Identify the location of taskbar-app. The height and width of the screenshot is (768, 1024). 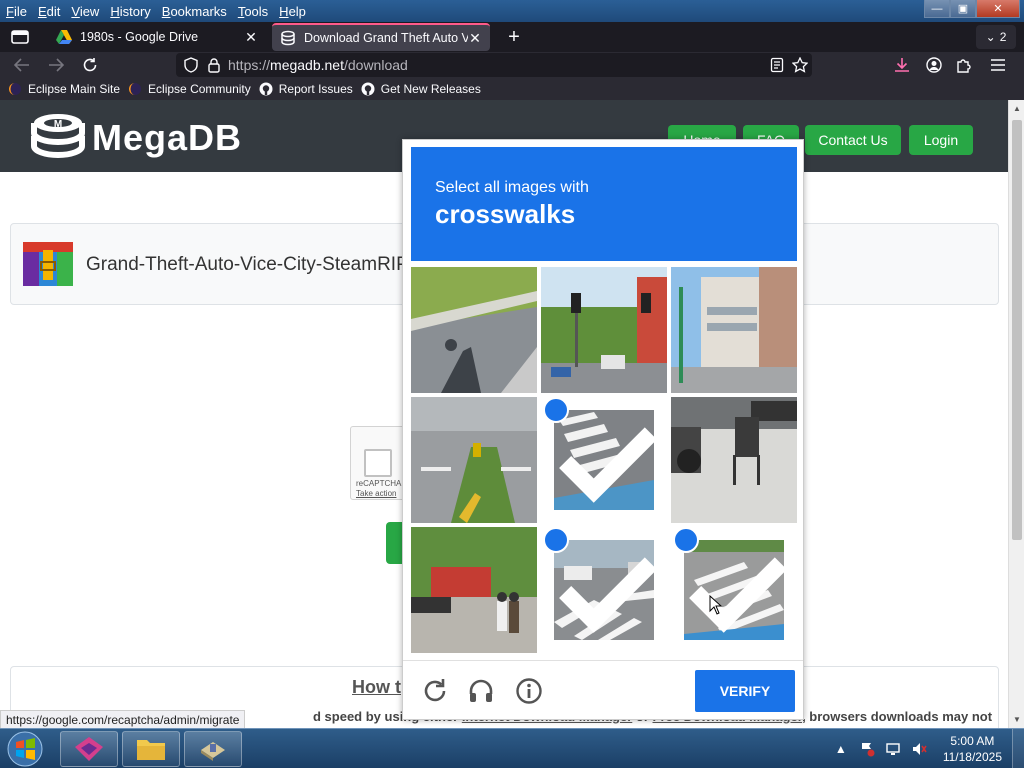
(213, 749).